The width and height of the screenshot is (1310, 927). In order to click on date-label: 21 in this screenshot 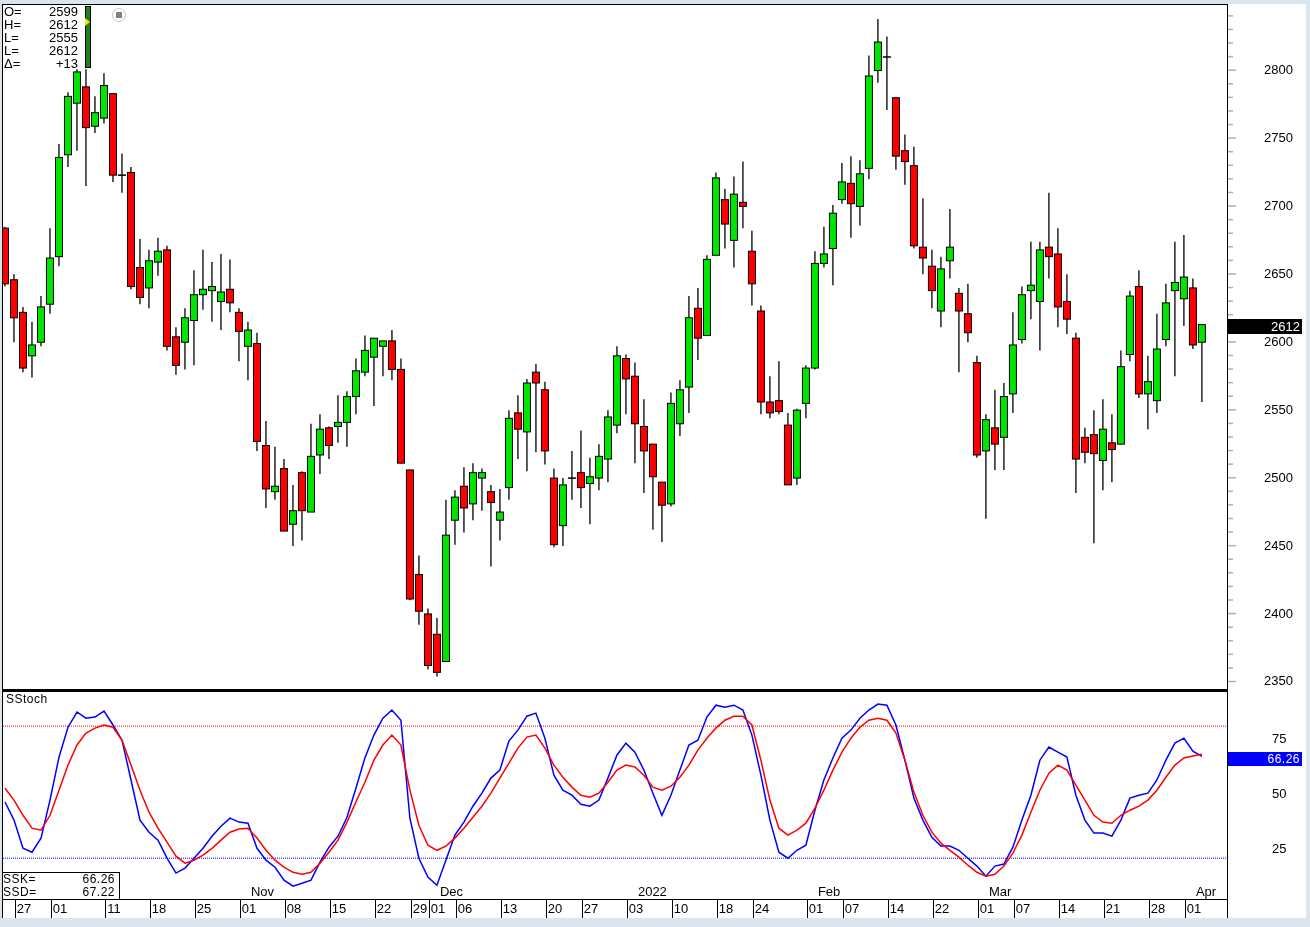, I will do `click(1113, 908)`.